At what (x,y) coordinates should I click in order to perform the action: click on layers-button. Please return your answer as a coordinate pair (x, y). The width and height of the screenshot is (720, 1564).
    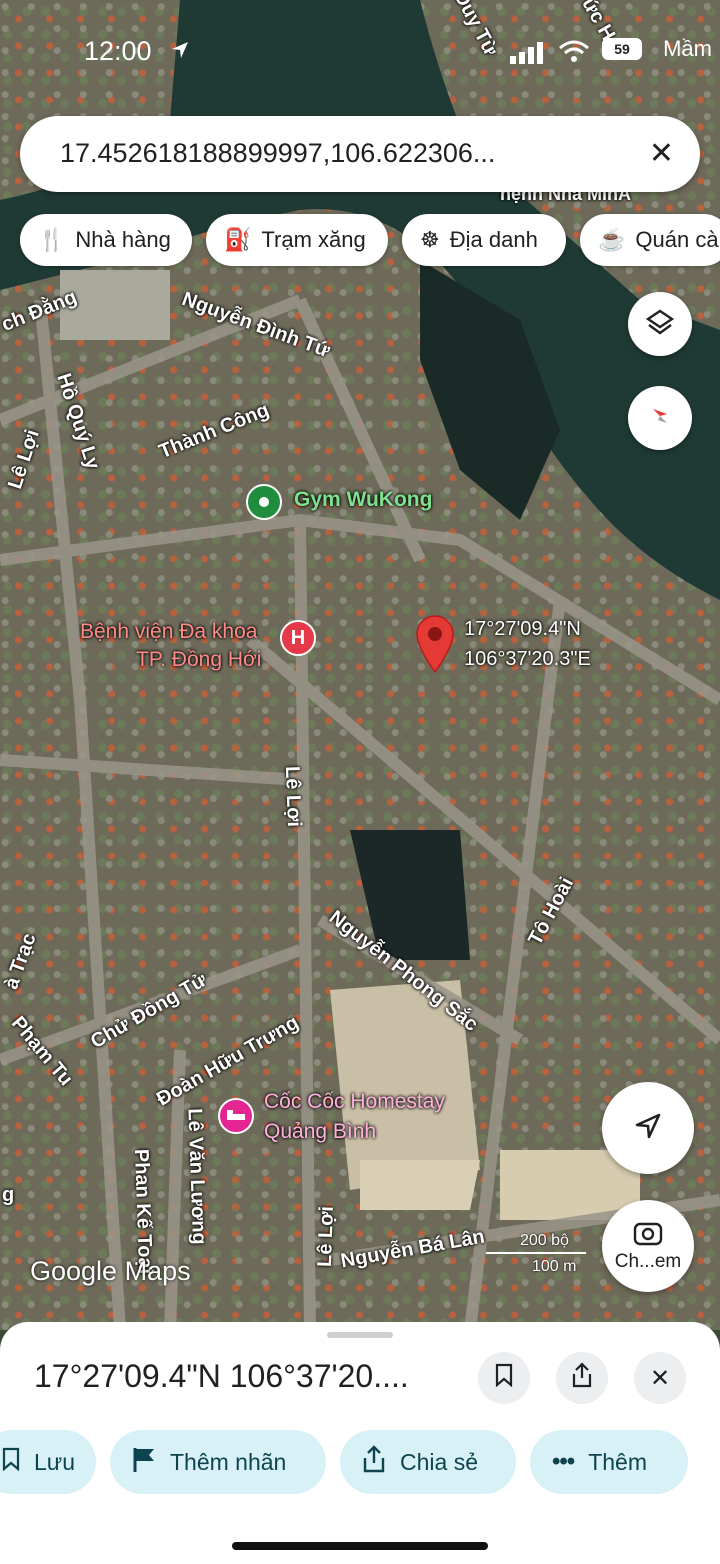
    Looking at the image, I should click on (660, 324).